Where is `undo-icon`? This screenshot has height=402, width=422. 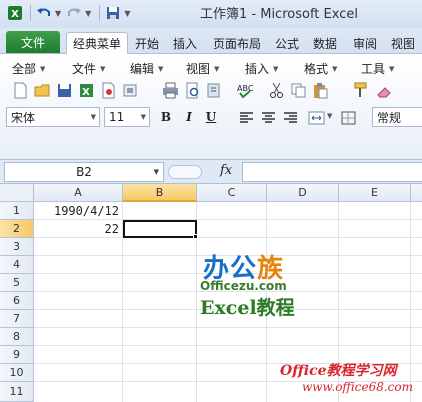 undo-icon is located at coordinates (44, 13).